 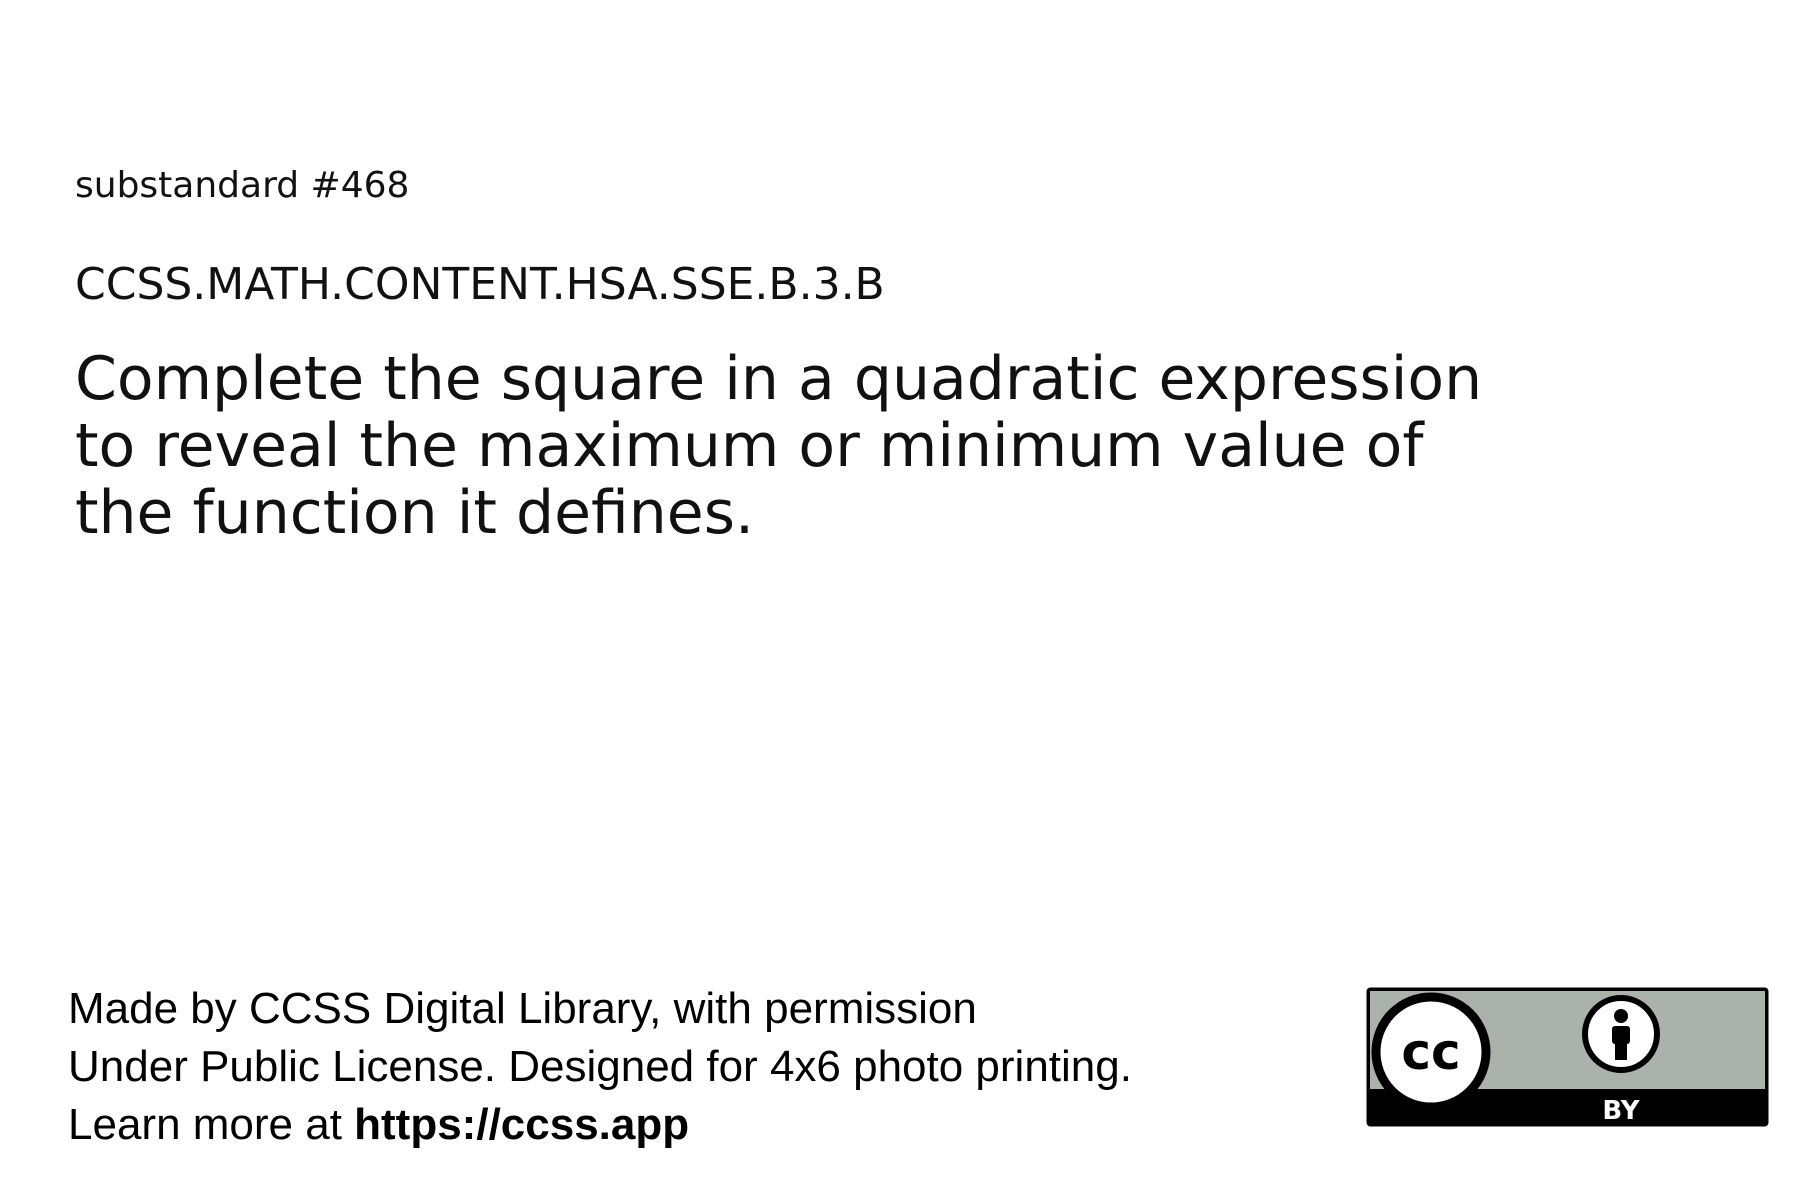 What do you see at coordinates (211, 1124) in the screenshot?
I see `credits-learn-more-text: Learn more at` at bounding box center [211, 1124].